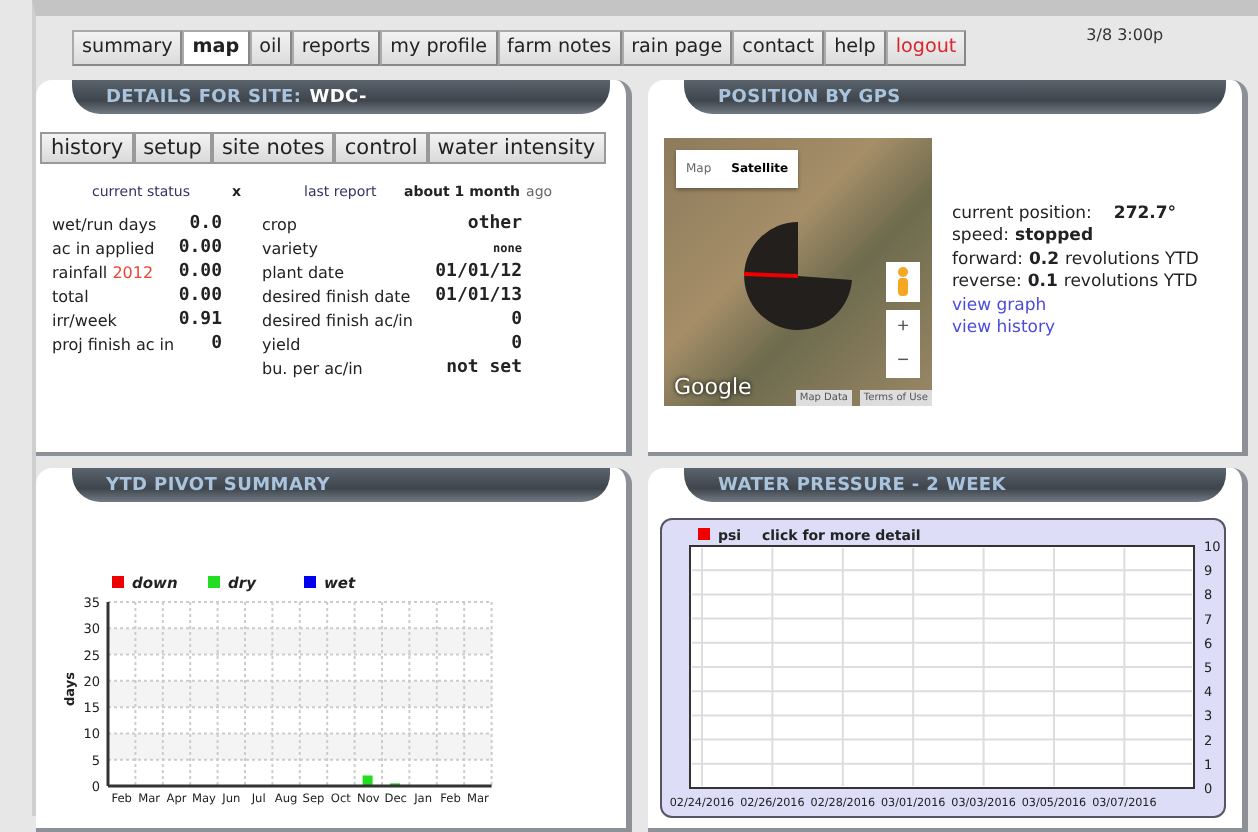  Describe the element at coordinates (494, 224) in the screenshot. I see `stat-value: other` at that location.